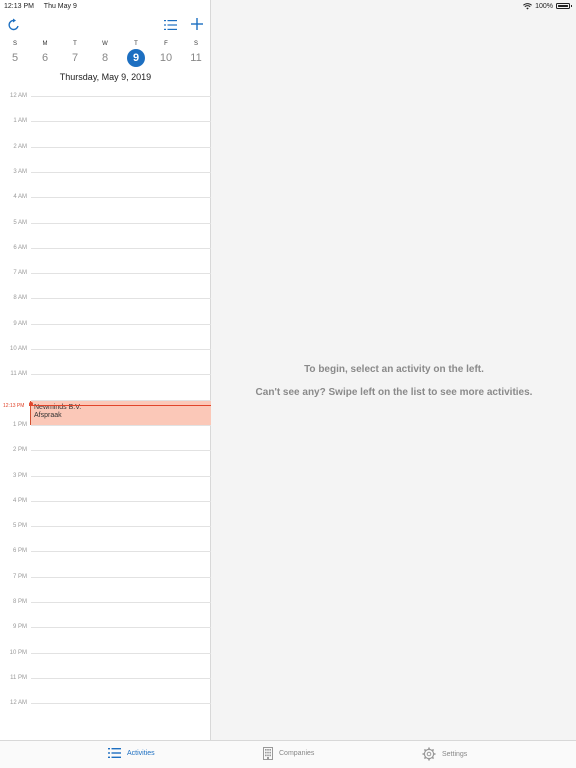 The width and height of the screenshot is (576, 768). Describe the element at coordinates (19, 6) in the screenshot. I see `status-time: 12:13 PM` at that location.